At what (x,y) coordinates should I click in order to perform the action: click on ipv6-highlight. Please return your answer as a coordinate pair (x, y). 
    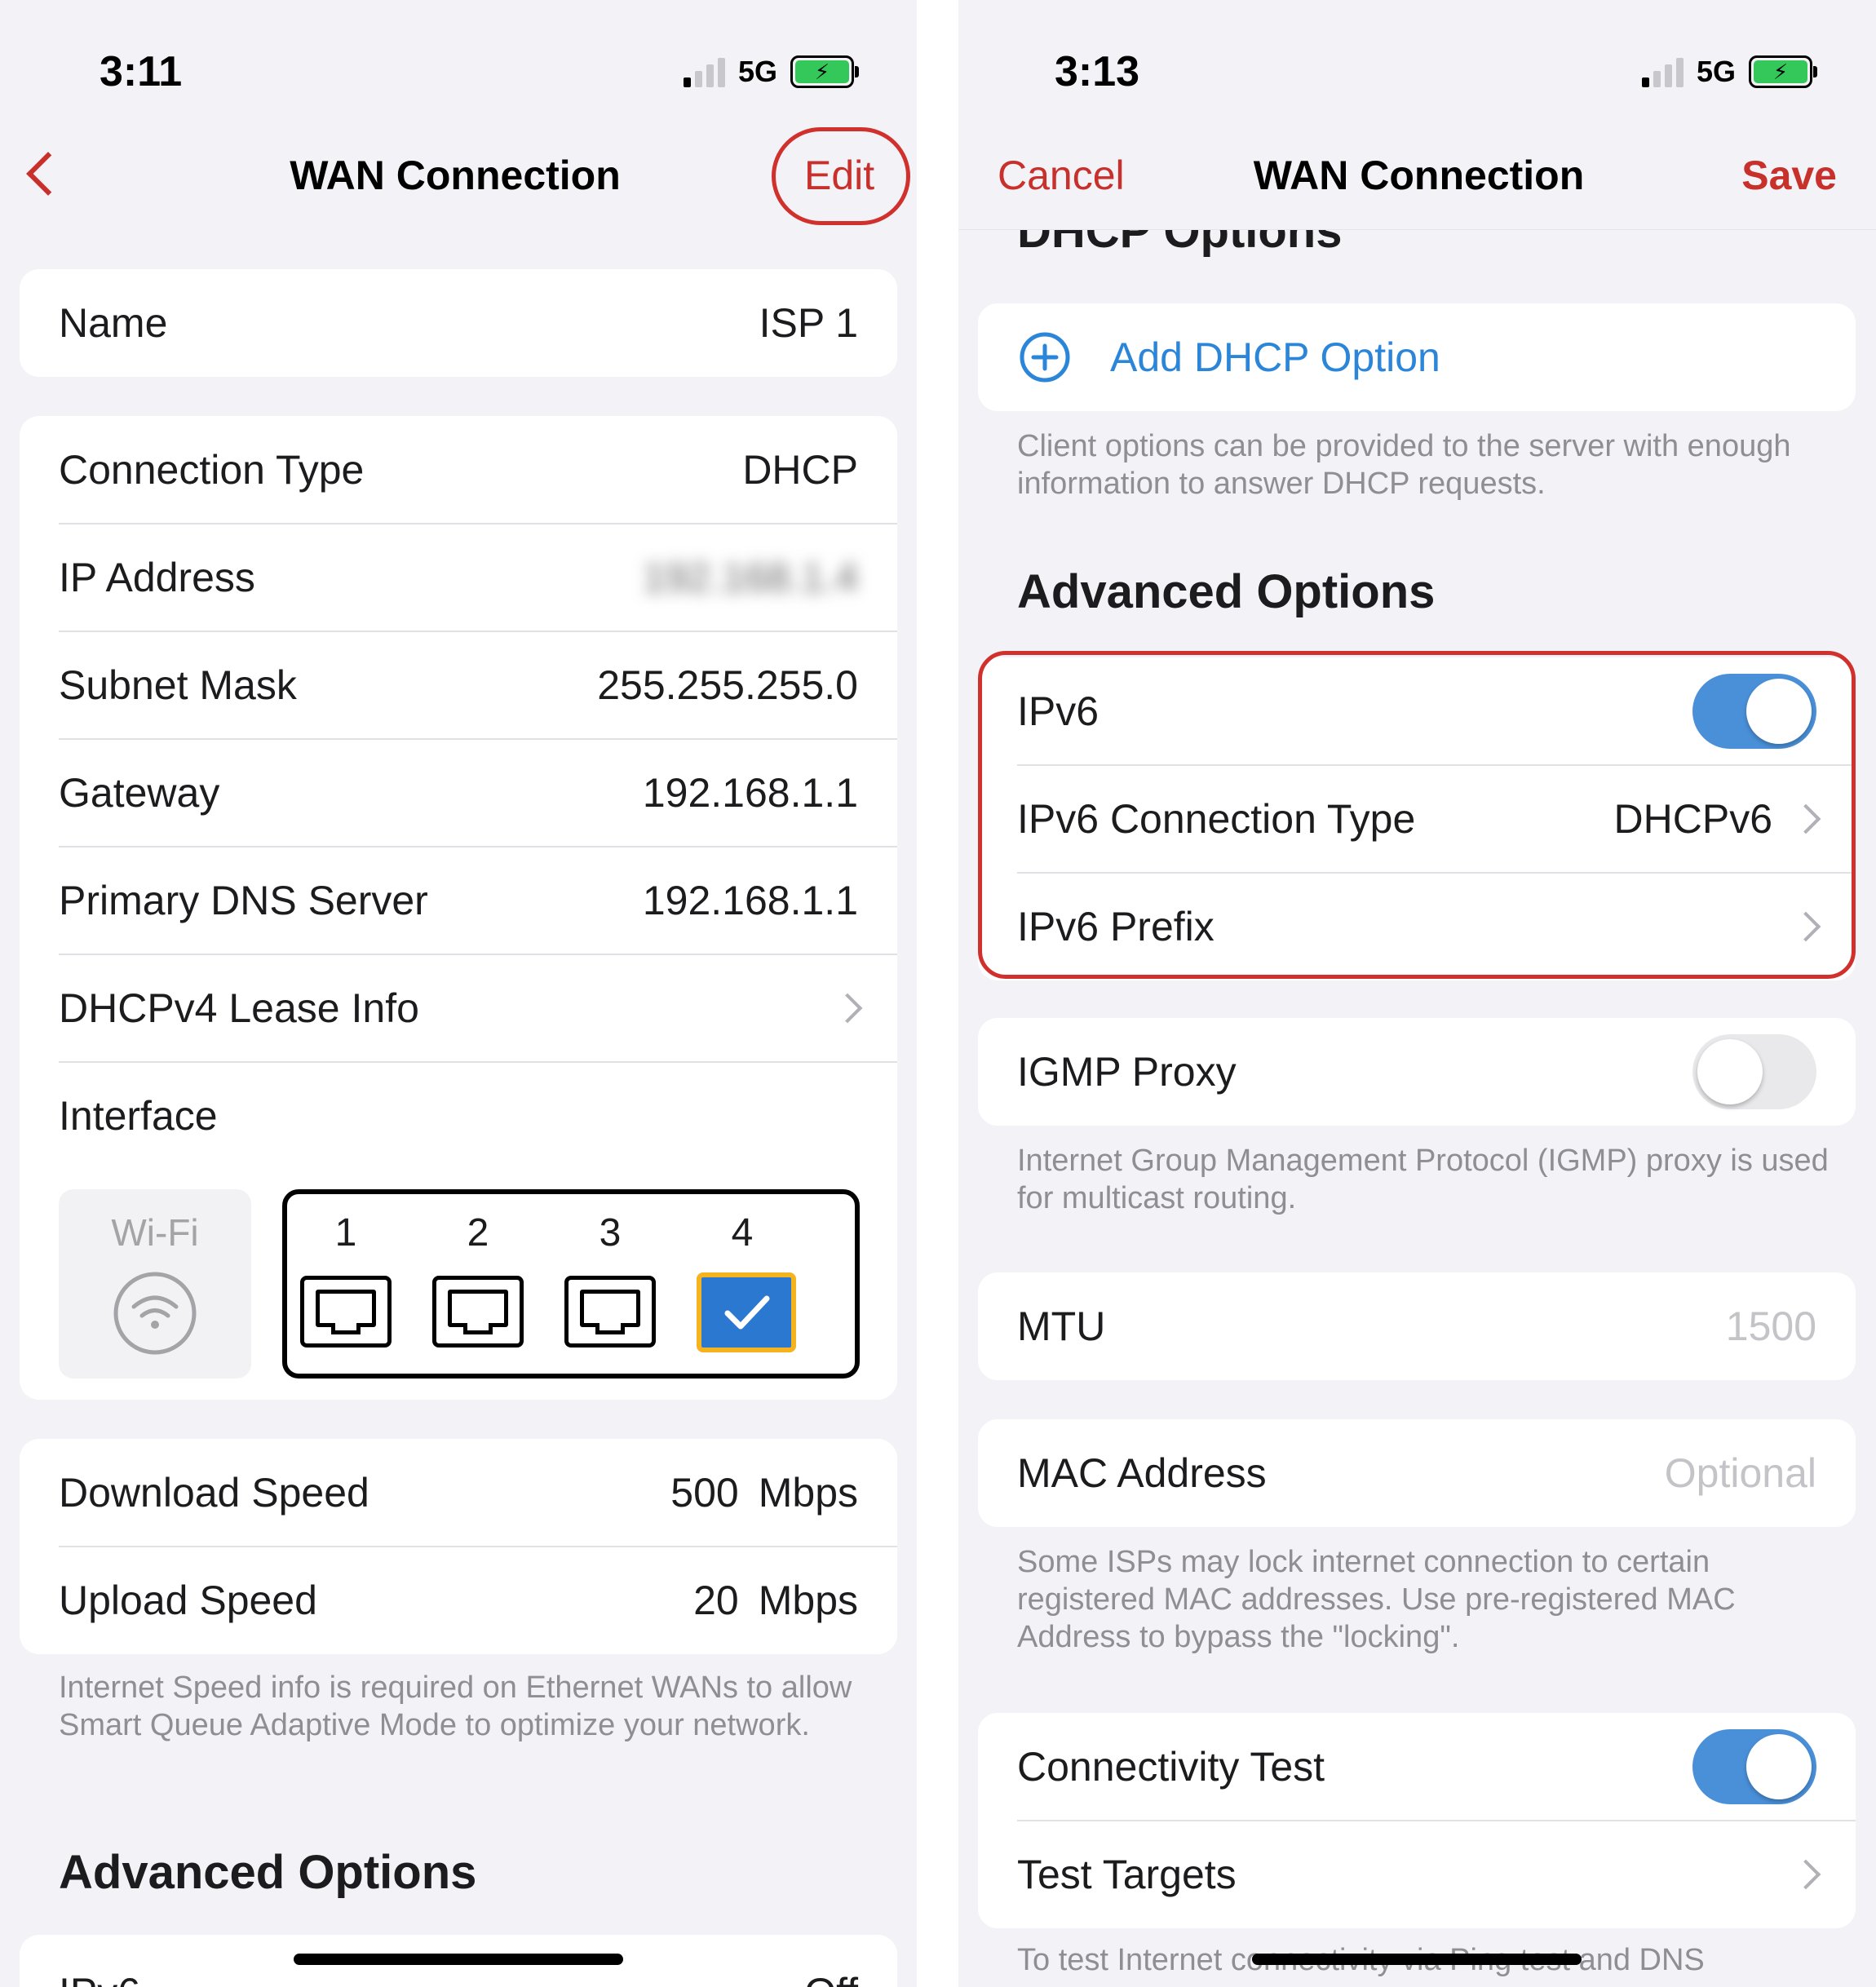
    Looking at the image, I should click on (1417, 815).